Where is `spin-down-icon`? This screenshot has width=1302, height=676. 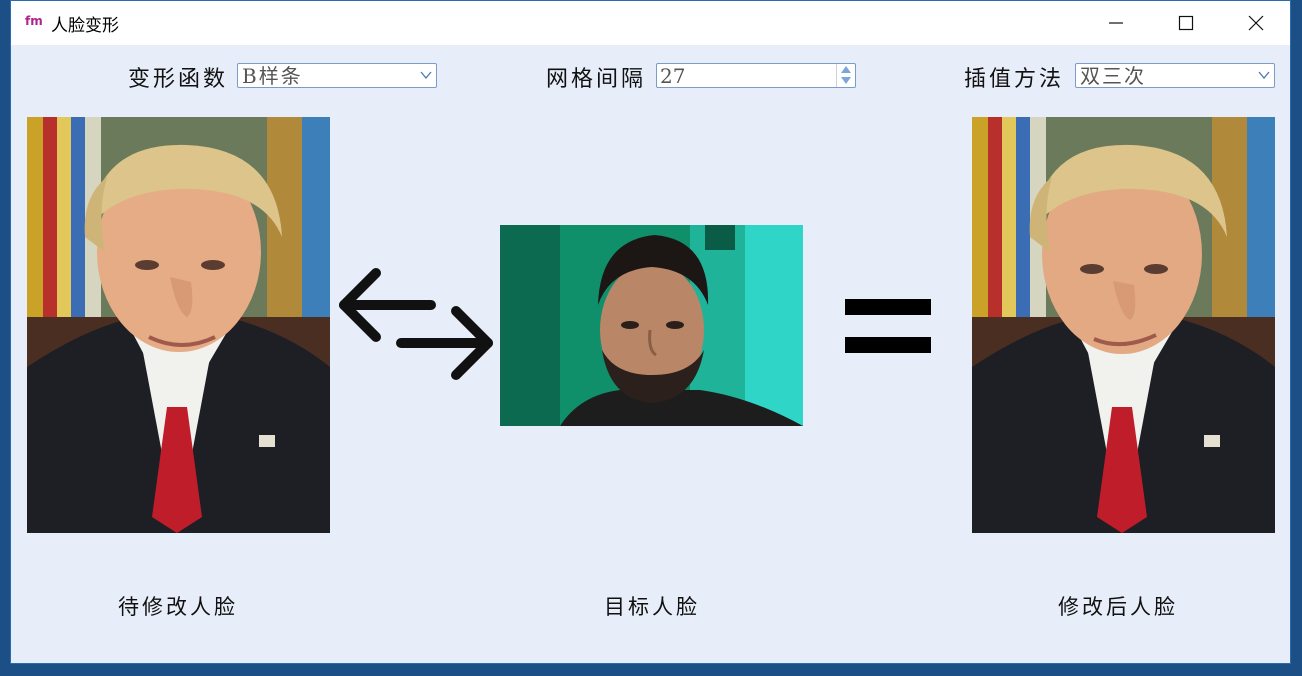
spin-down-icon is located at coordinates (846, 80).